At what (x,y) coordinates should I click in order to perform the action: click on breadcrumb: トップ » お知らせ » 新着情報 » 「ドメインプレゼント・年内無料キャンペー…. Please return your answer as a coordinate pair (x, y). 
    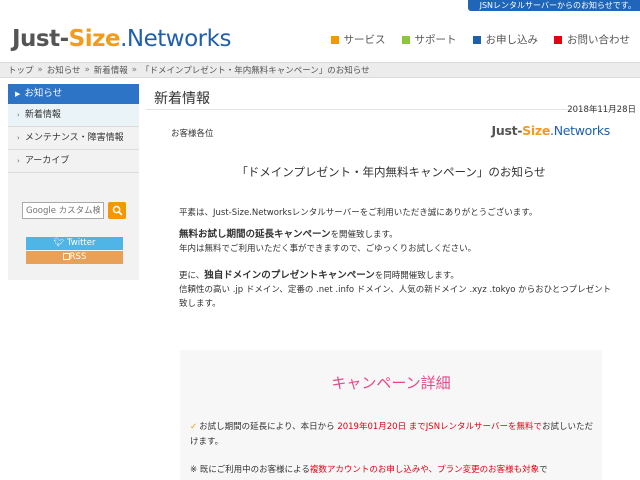
    Looking at the image, I should click on (320, 70).